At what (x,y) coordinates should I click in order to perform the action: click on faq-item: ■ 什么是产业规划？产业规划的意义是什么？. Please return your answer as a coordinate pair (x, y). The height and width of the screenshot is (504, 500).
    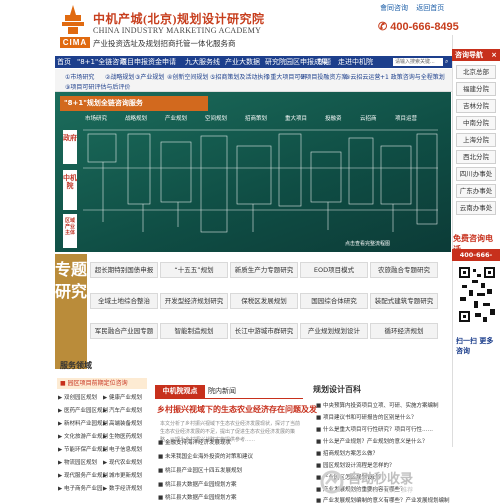
    Looking at the image, I should click on (371, 441).